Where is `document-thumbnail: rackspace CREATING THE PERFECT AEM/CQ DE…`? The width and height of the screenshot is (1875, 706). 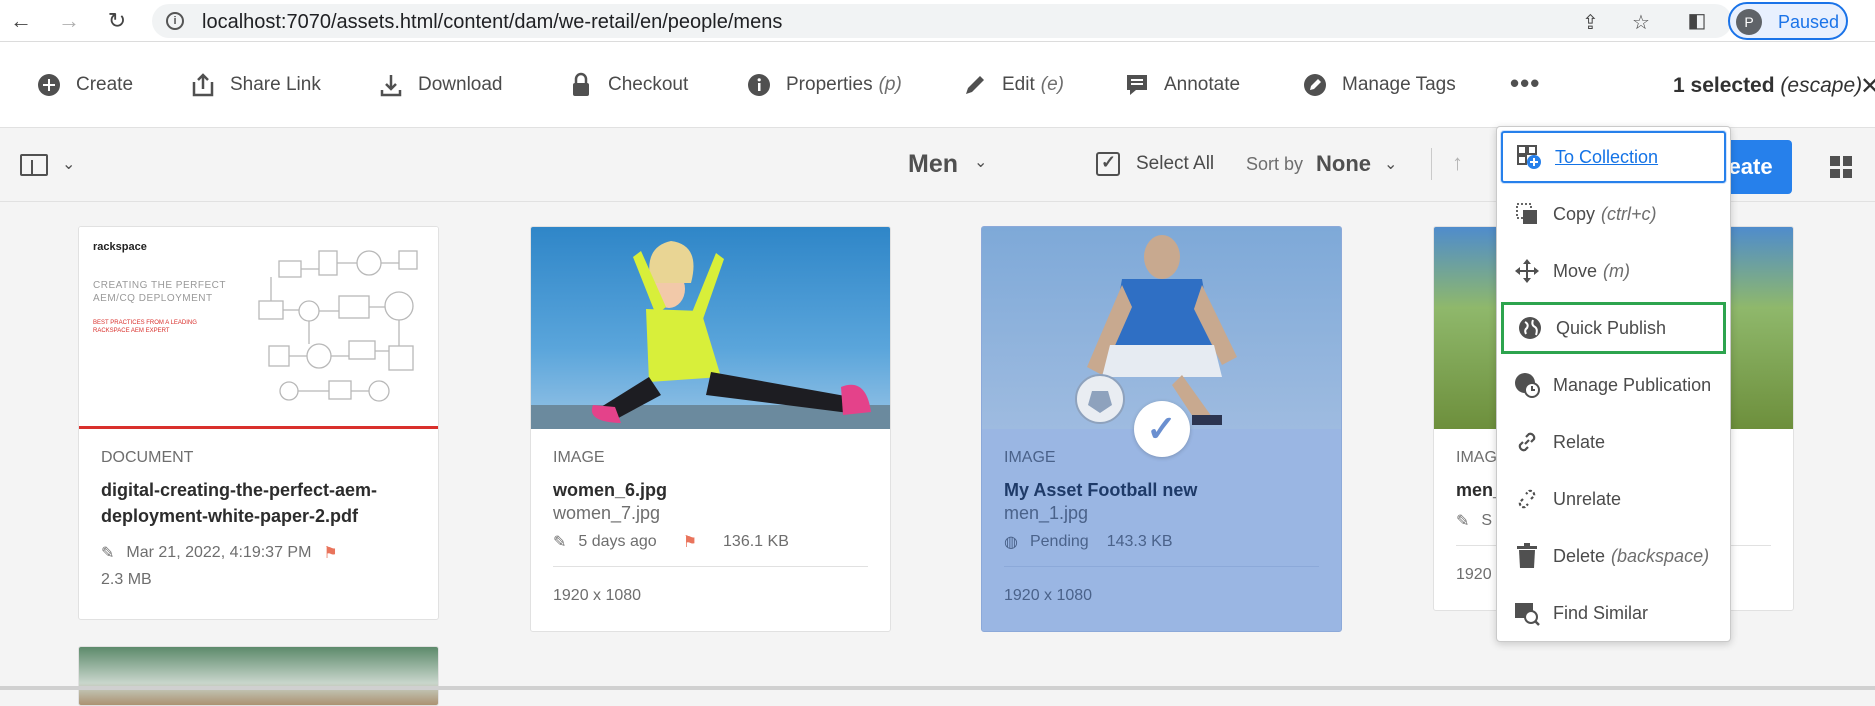 document-thumbnail: rackspace CREATING THE PERFECT AEM/CQ DE… is located at coordinates (258, 328).